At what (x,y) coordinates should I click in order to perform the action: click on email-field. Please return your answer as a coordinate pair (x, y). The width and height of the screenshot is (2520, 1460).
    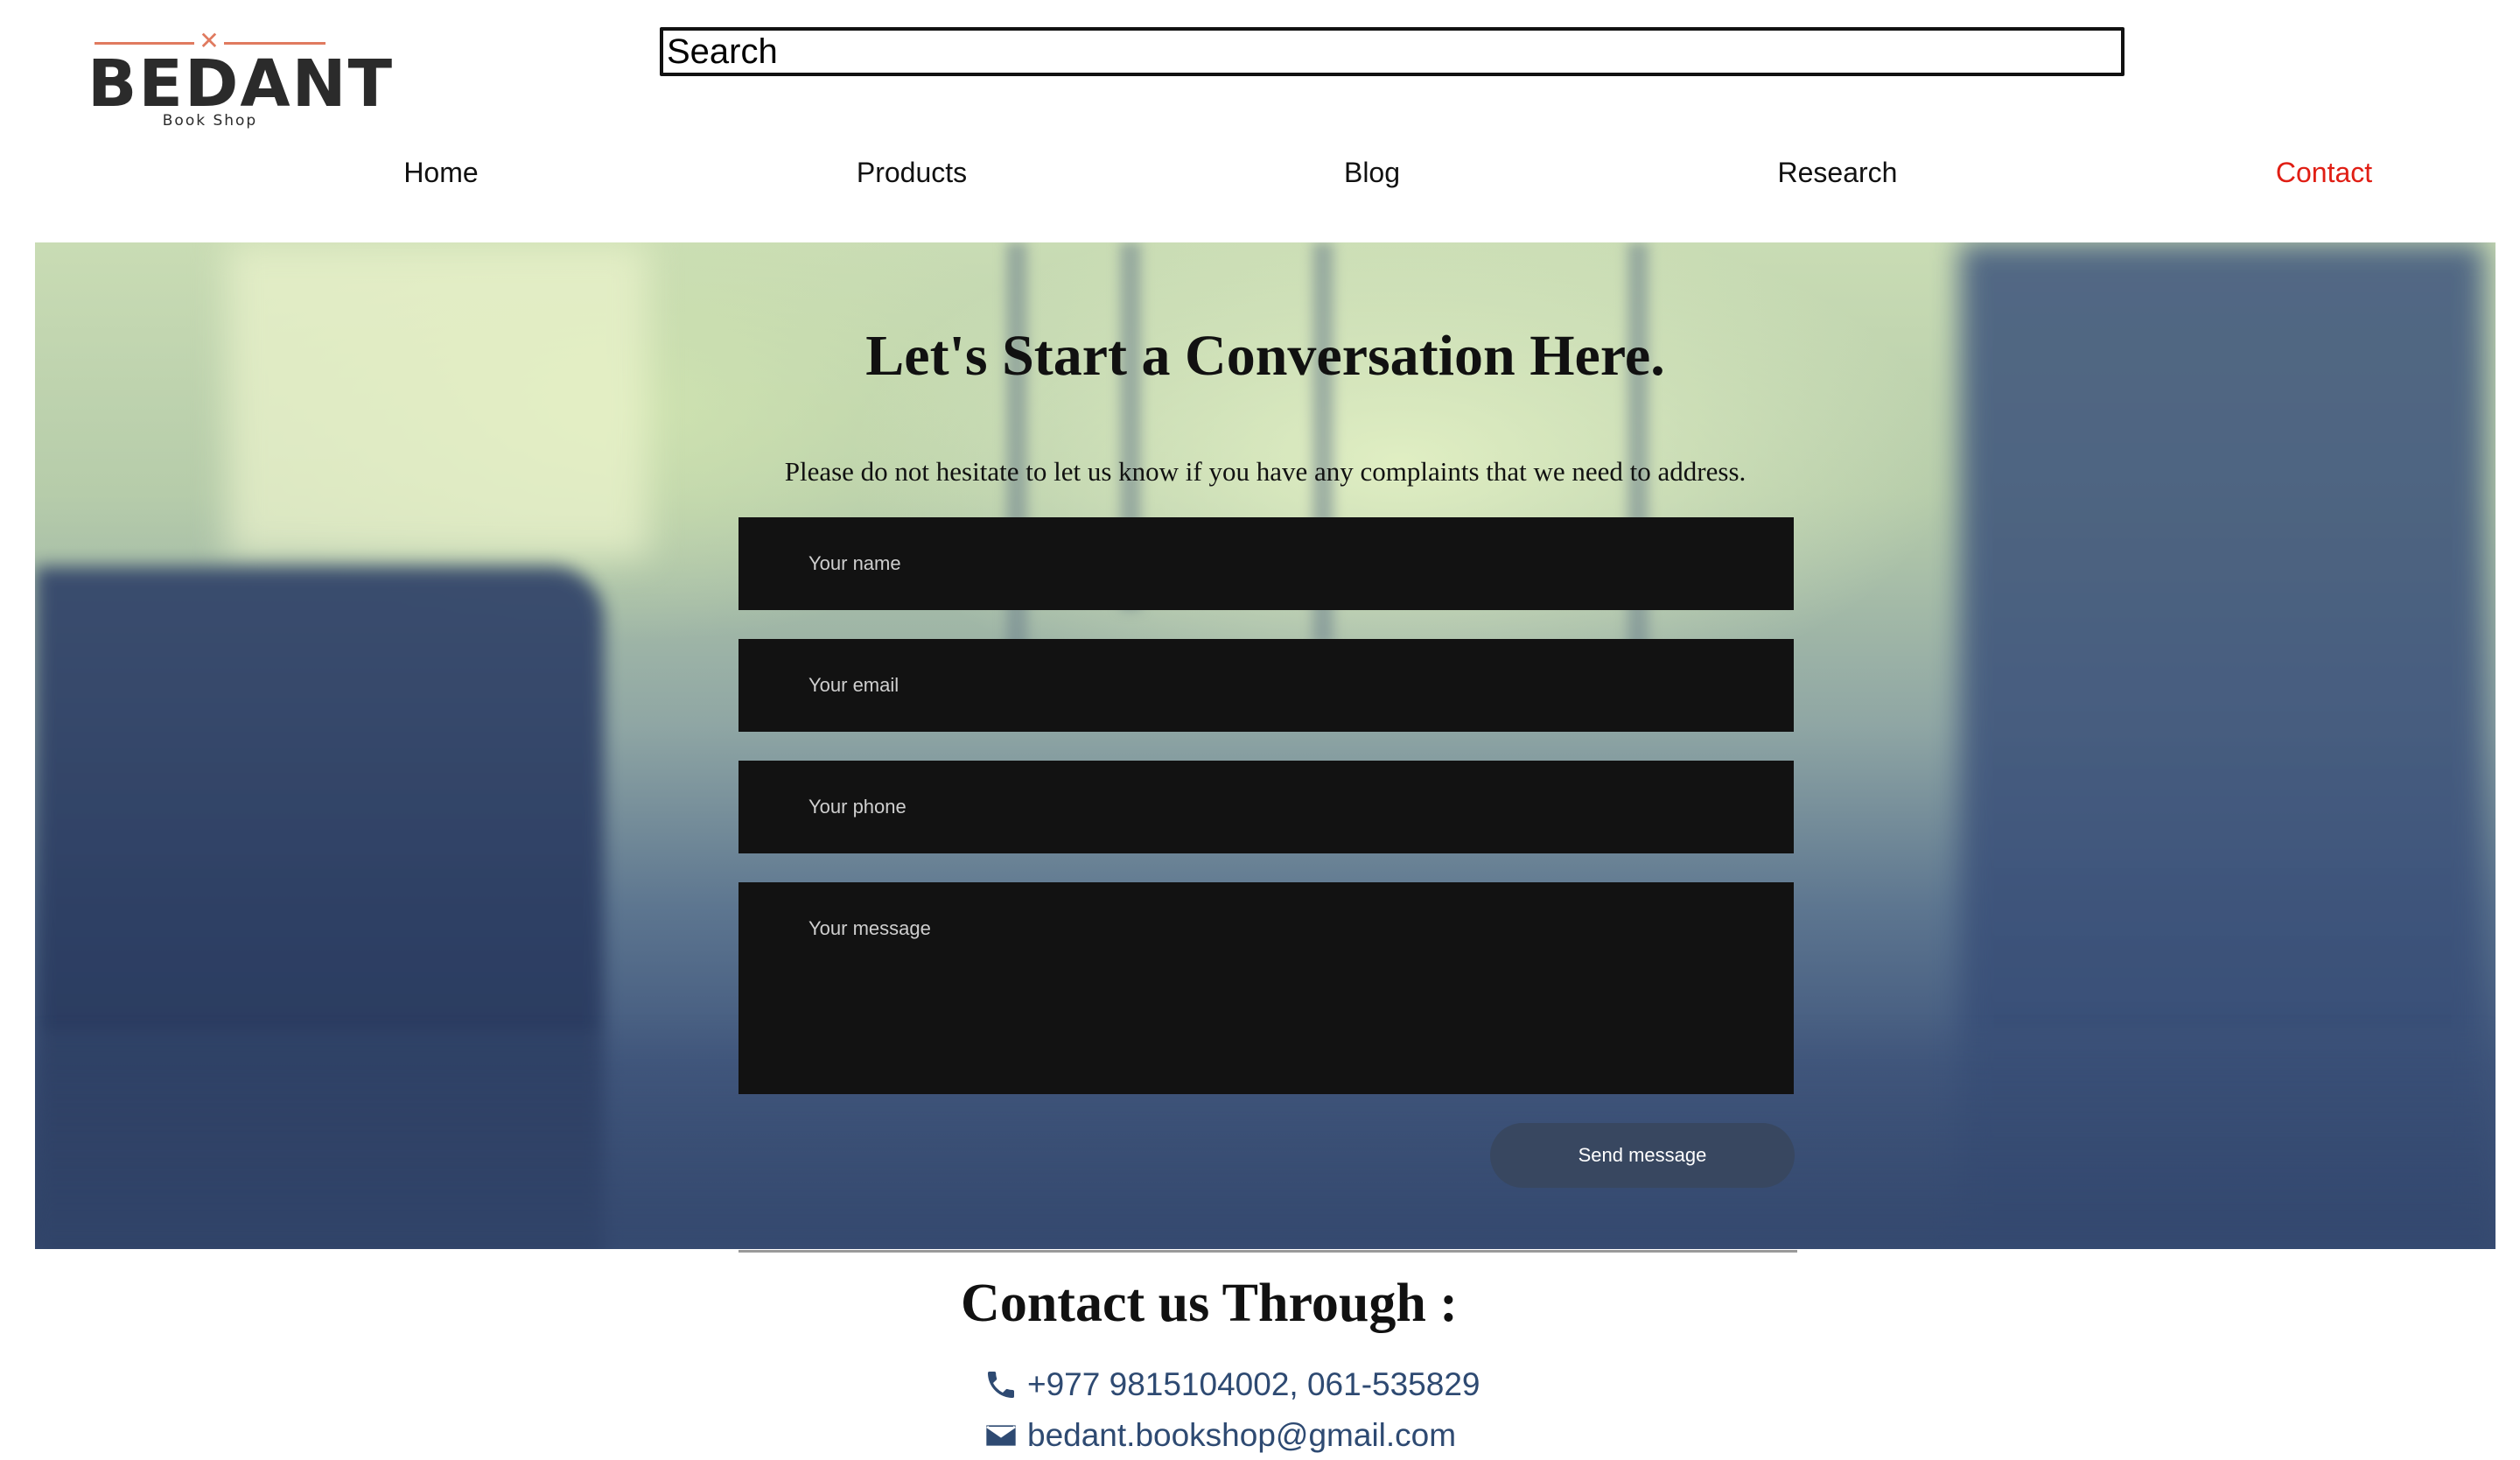
    Looking at the image, I should click on (1266, 685).